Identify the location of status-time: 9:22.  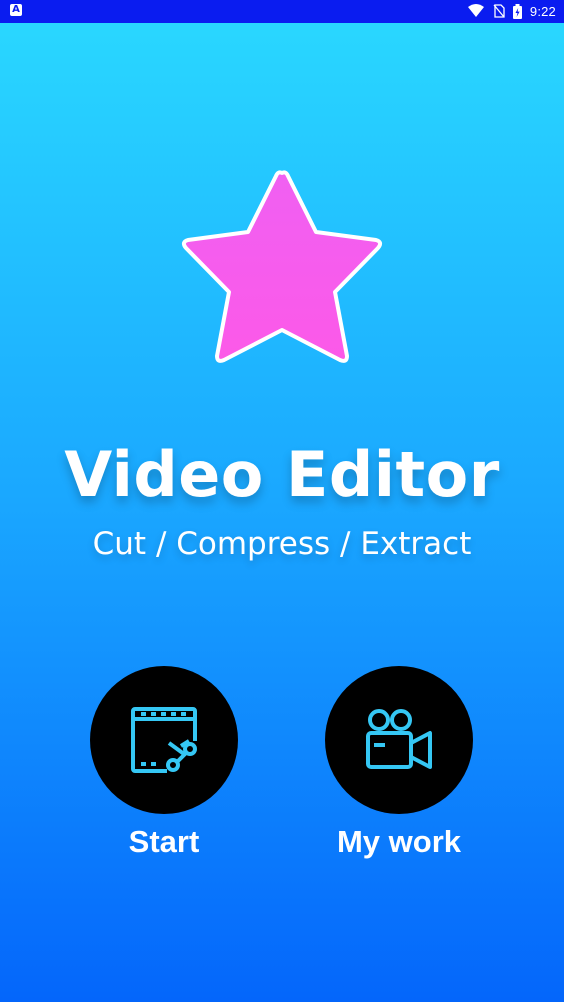
(542, 11).